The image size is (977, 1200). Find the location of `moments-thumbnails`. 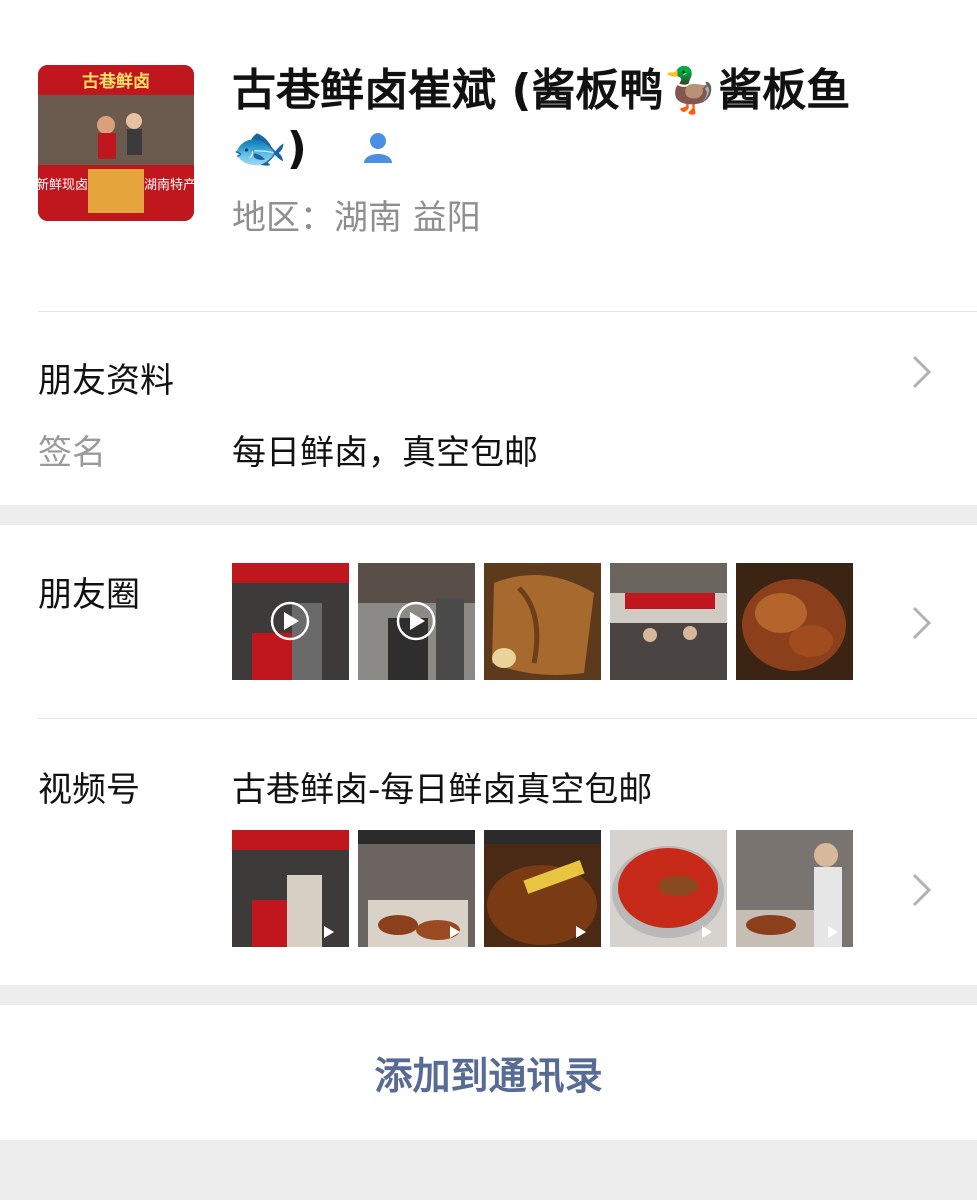

moments-thumbnails is located at coordinates (542, 621).